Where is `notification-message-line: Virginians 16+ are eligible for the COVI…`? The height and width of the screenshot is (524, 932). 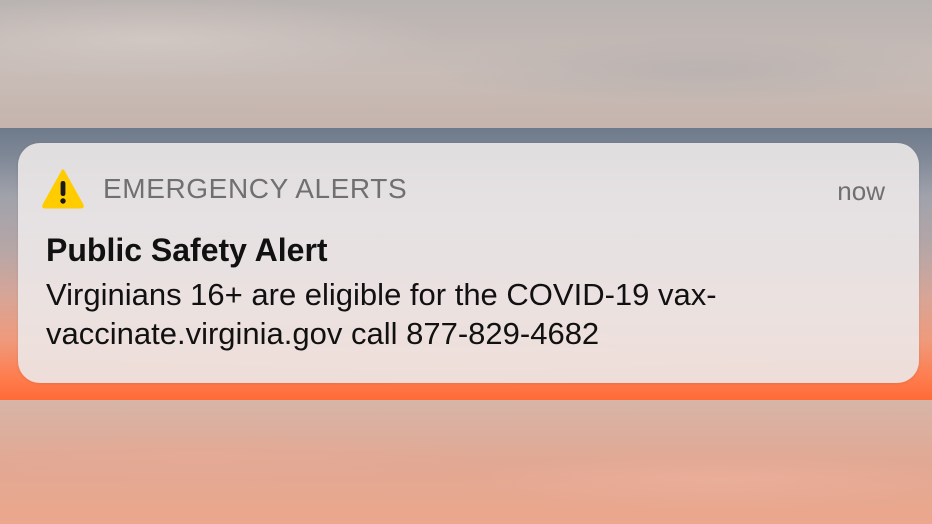 notification-message-line: Virginians 16+ are eligible for the COVI… is located at coordinates (381, 294).